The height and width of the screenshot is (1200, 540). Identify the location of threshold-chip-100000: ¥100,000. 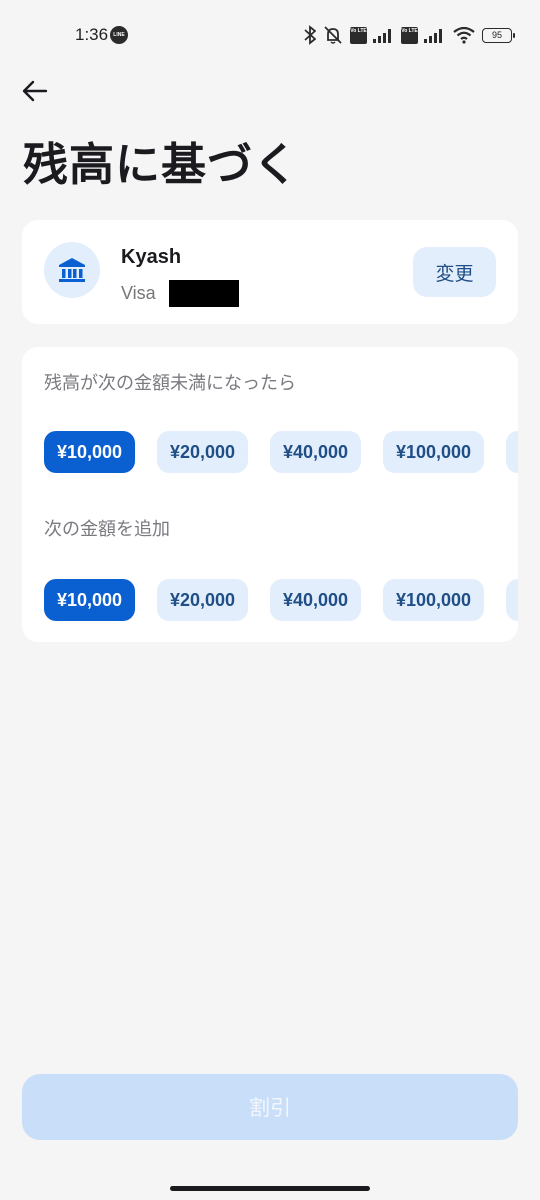
(433, 452).